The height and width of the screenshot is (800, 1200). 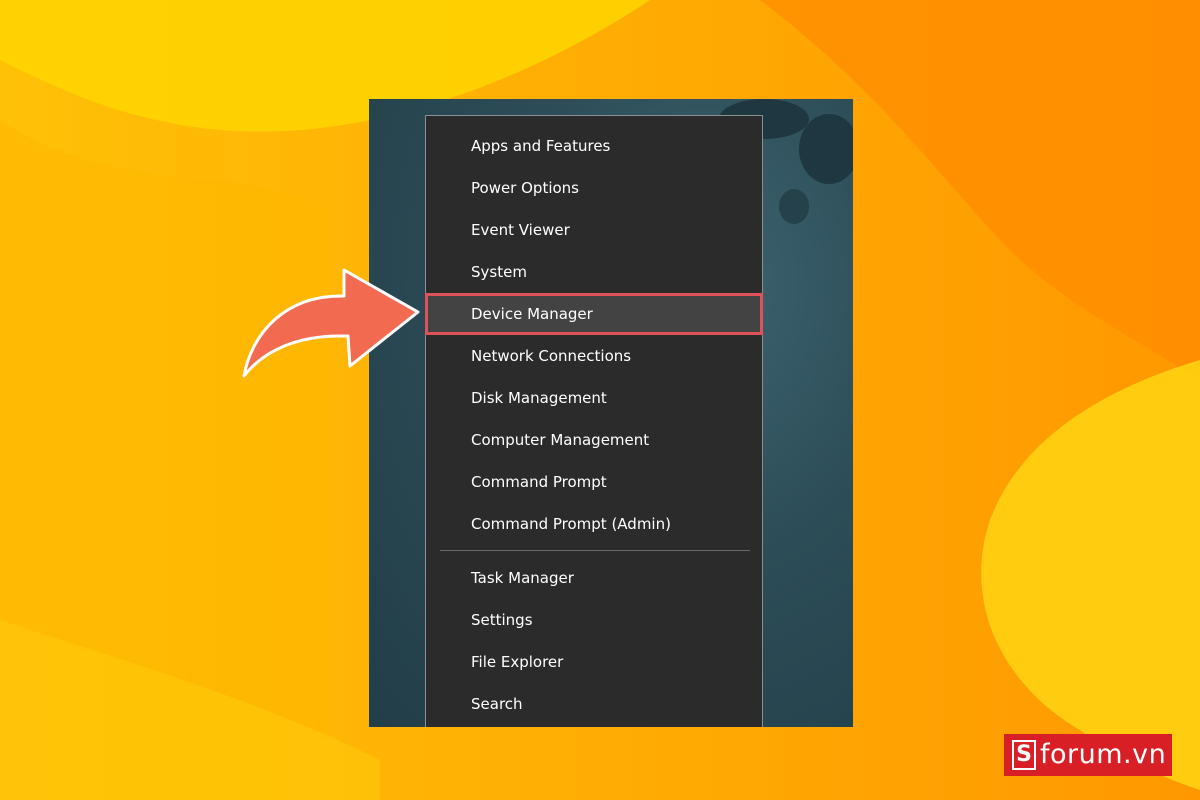 What do you see at coordinates (594, 482) in the screenshot?
I see `menu-item-command-prompt: Command Prompt` at bounding box center [594, 482].